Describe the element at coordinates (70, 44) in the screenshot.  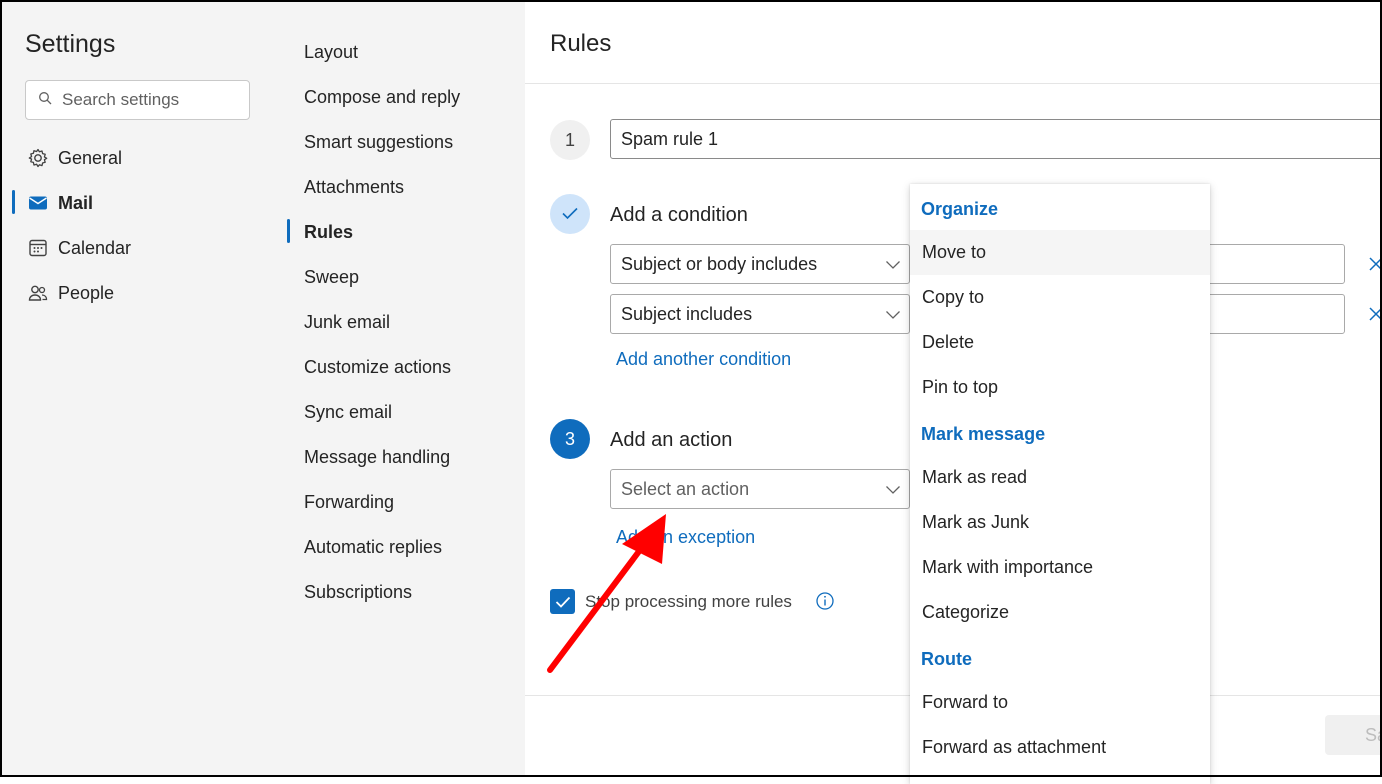
I see `settings-title: Settings` at that location.